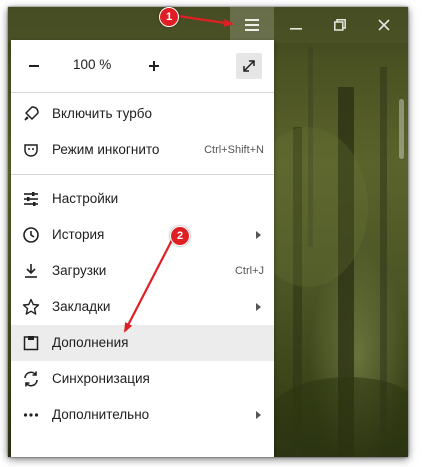 The height and width of the screenshot is (467, 422). What do you see at coordinates (142, 343) in the screenshot?
I see `menu-item-addons: Дополнения` at bounding box center [142, 343].